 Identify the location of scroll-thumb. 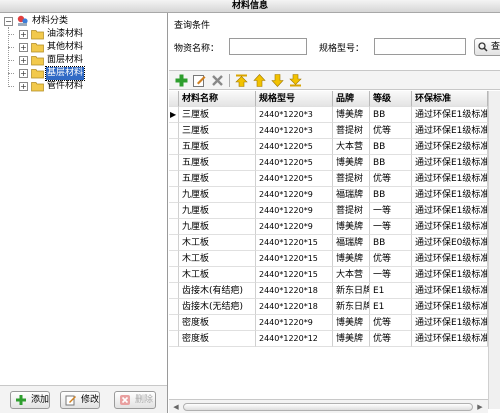
(328, 407).